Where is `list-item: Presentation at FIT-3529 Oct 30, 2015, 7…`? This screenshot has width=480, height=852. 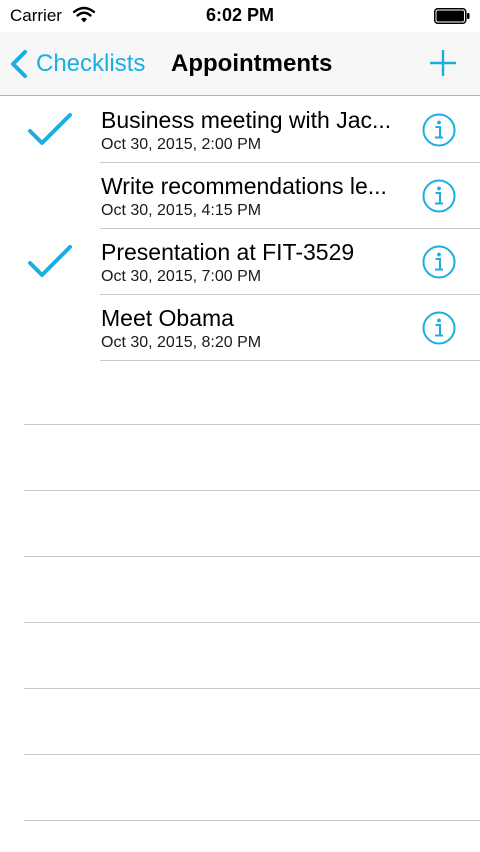
list-item: Presentation at FIT-3529 Oct 30, 2015, 7… is located at coordinates (240, 262).